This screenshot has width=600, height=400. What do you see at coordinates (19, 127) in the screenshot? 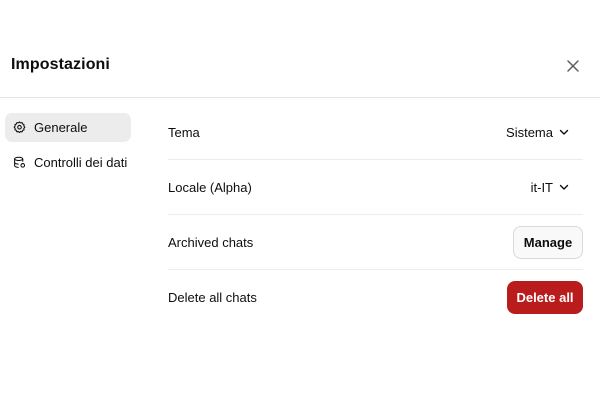
I see `gear-icon` at bounding box center [19, 127].